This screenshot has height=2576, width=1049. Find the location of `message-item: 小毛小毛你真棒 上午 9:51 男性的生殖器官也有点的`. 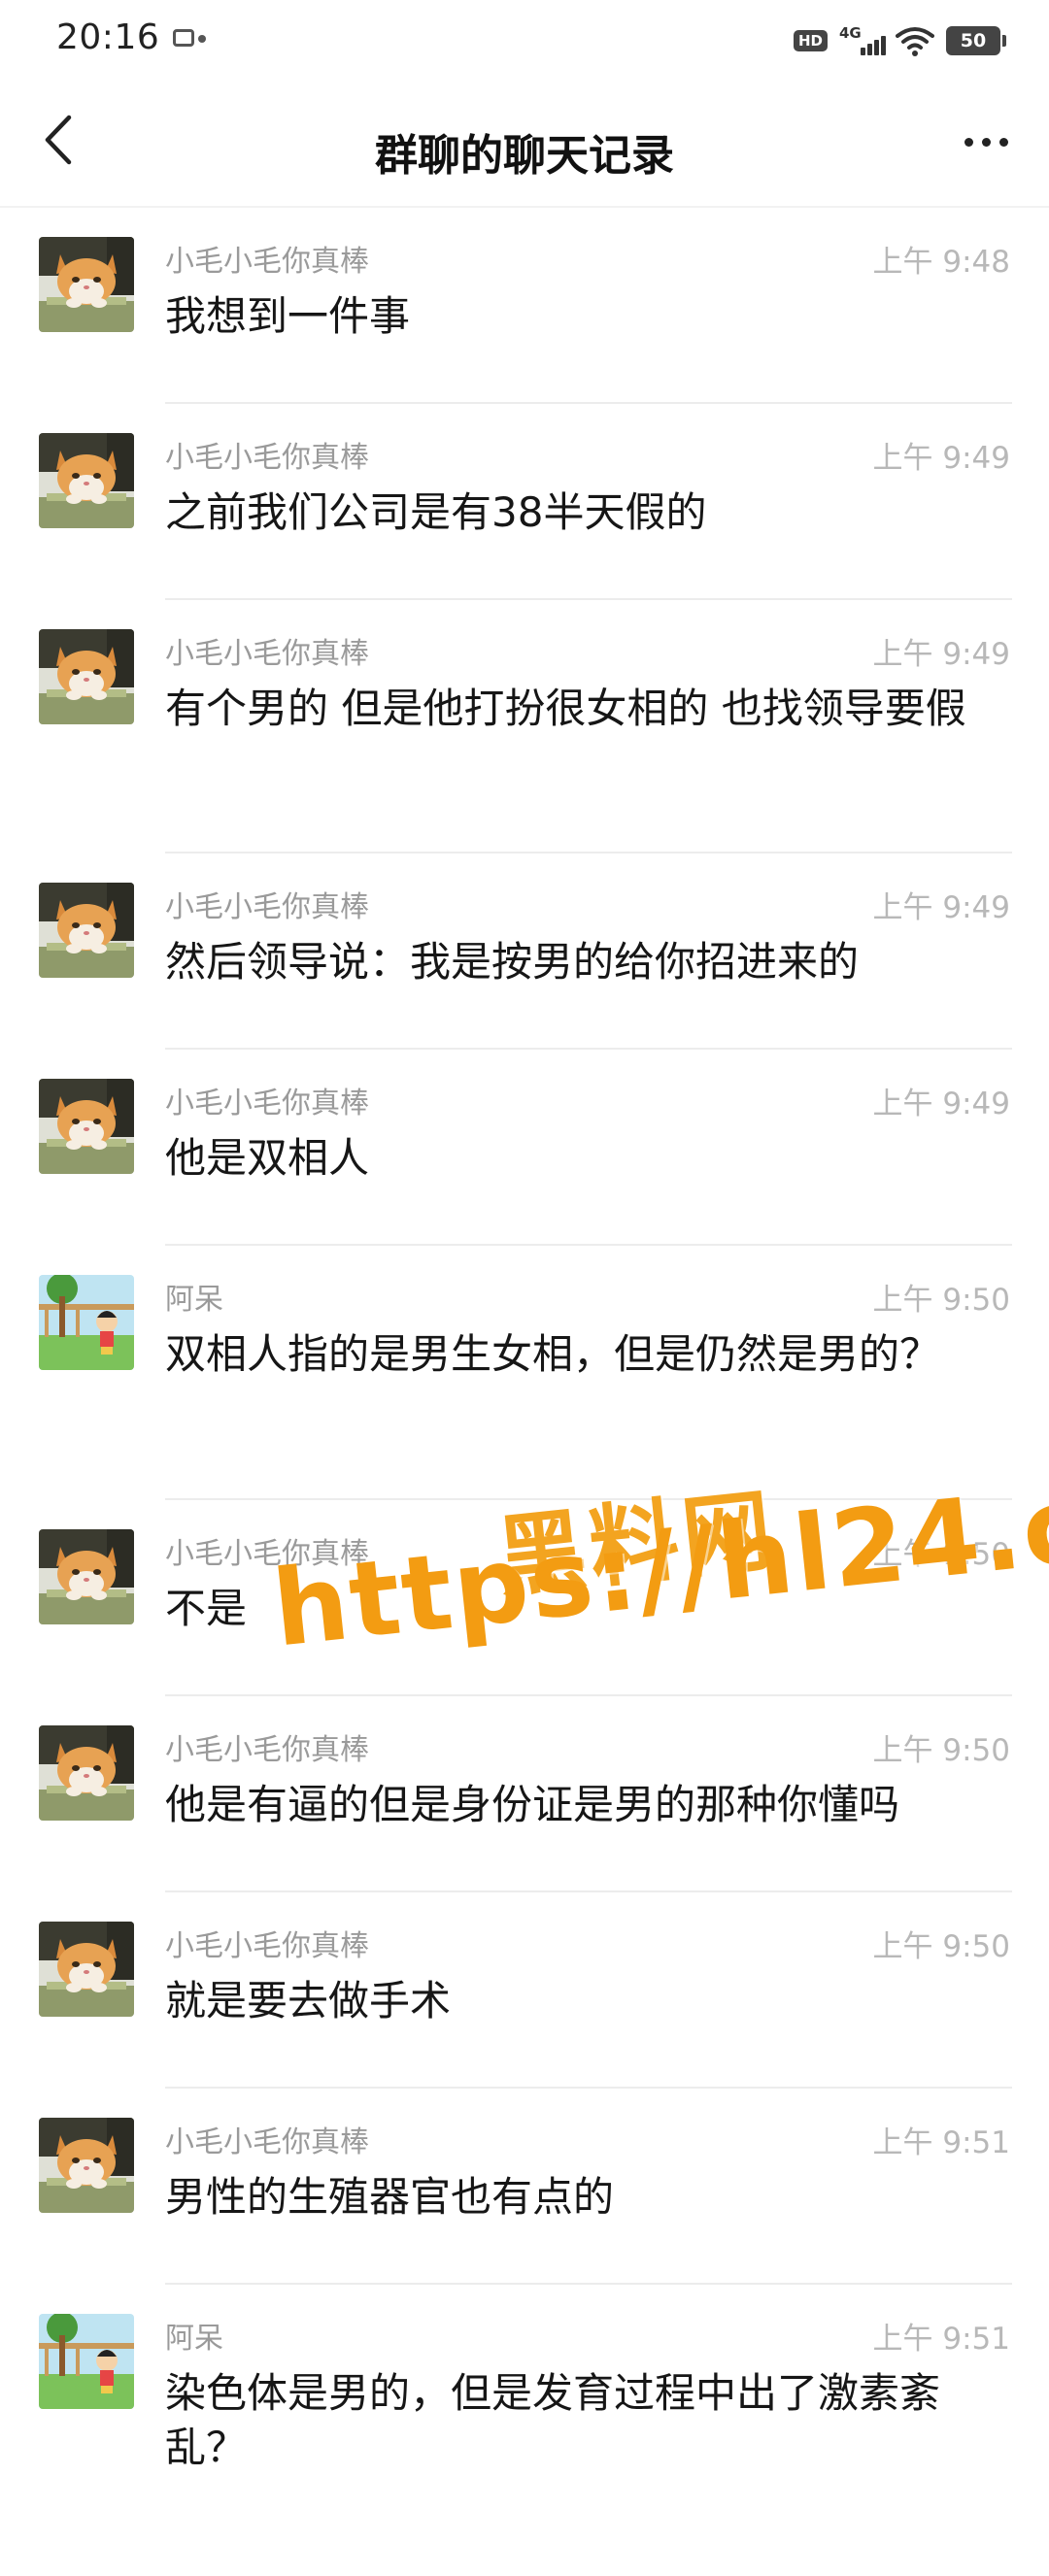

message-item: 小毛小毛你真棒 上午 9:51 男性的生殖器官也有点的 is located at coordinates (524, 2187).